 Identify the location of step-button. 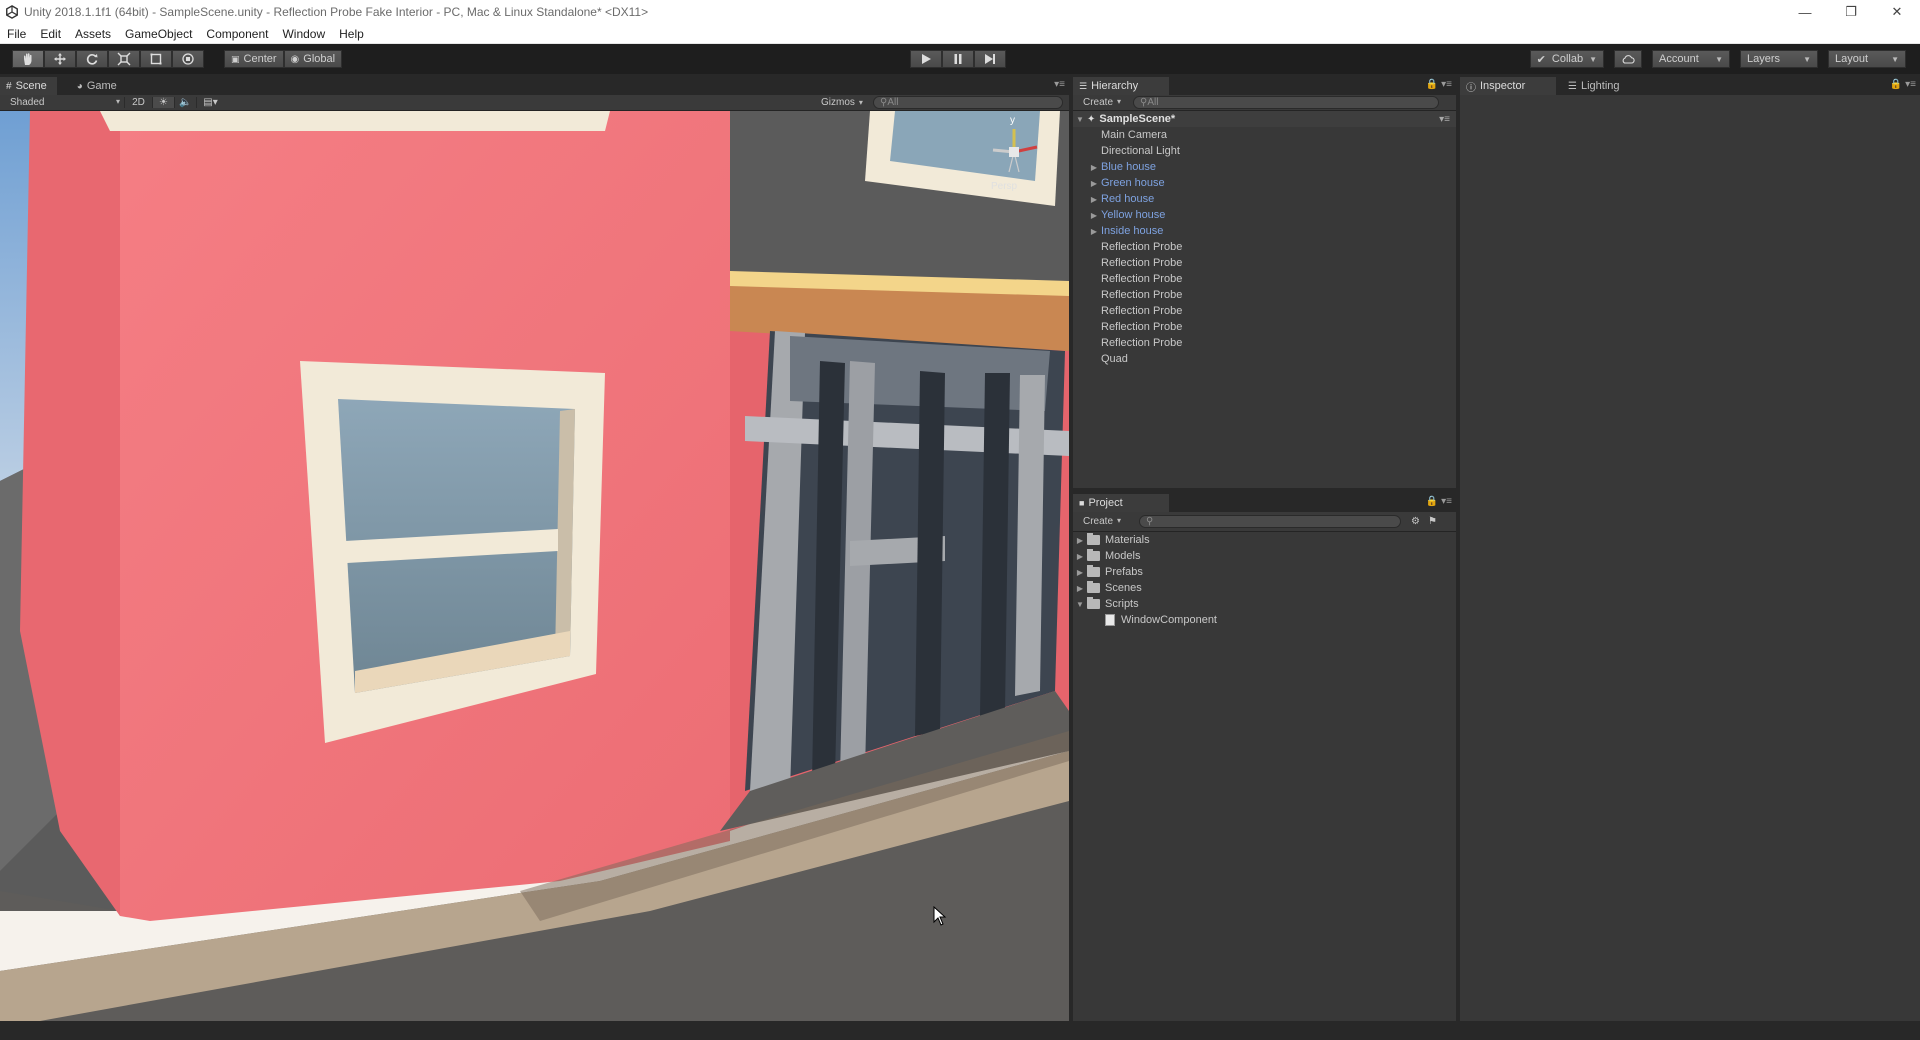
(990, 59).